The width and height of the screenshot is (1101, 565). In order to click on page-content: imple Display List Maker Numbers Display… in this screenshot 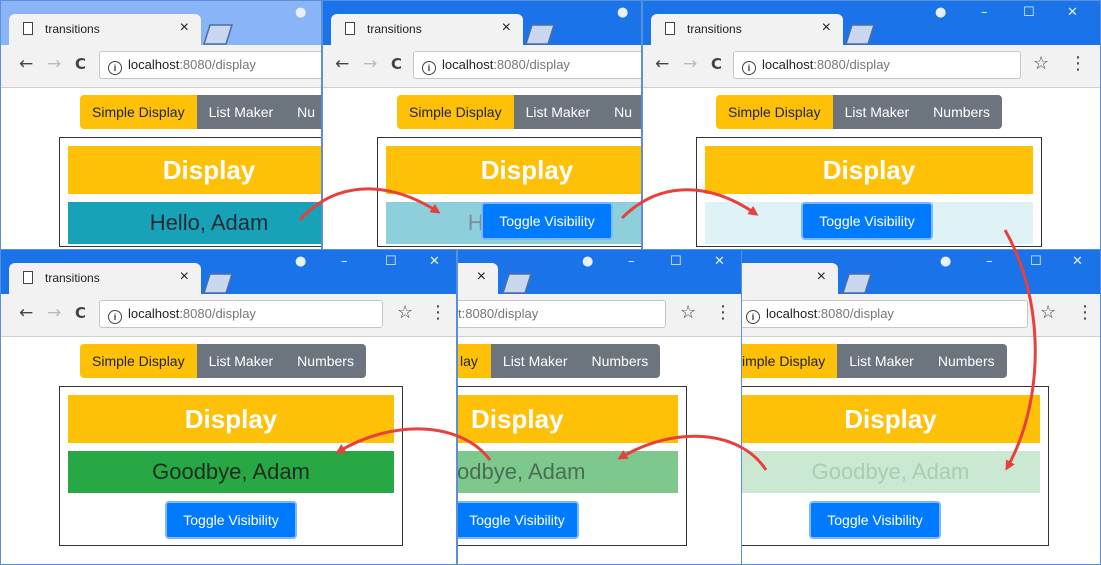, I will do `click(921, 450)`.